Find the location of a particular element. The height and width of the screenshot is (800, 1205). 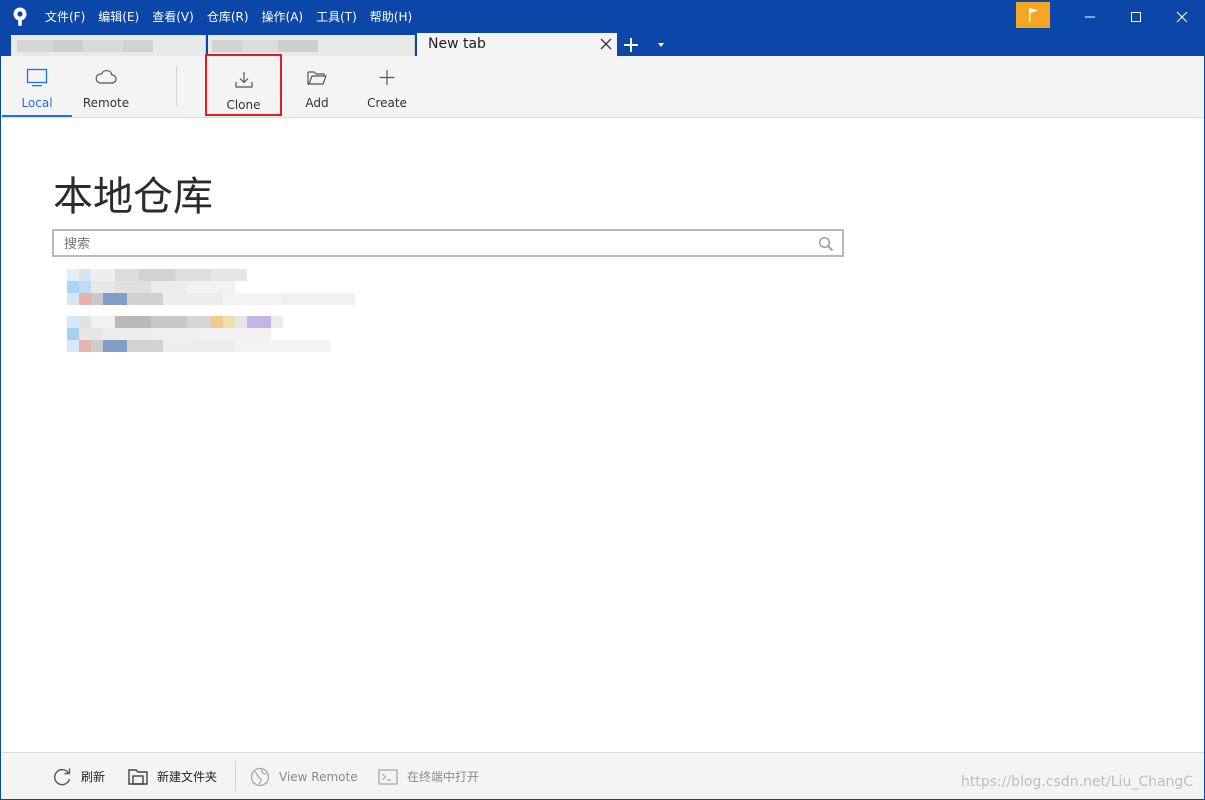

add-button: Add is located at coordinates (317, 86).